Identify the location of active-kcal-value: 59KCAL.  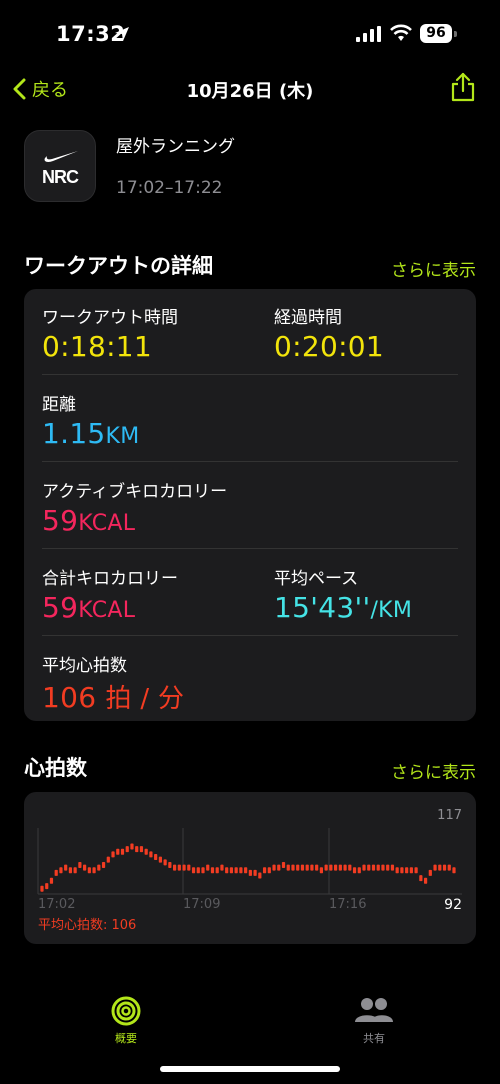
(134, 520).